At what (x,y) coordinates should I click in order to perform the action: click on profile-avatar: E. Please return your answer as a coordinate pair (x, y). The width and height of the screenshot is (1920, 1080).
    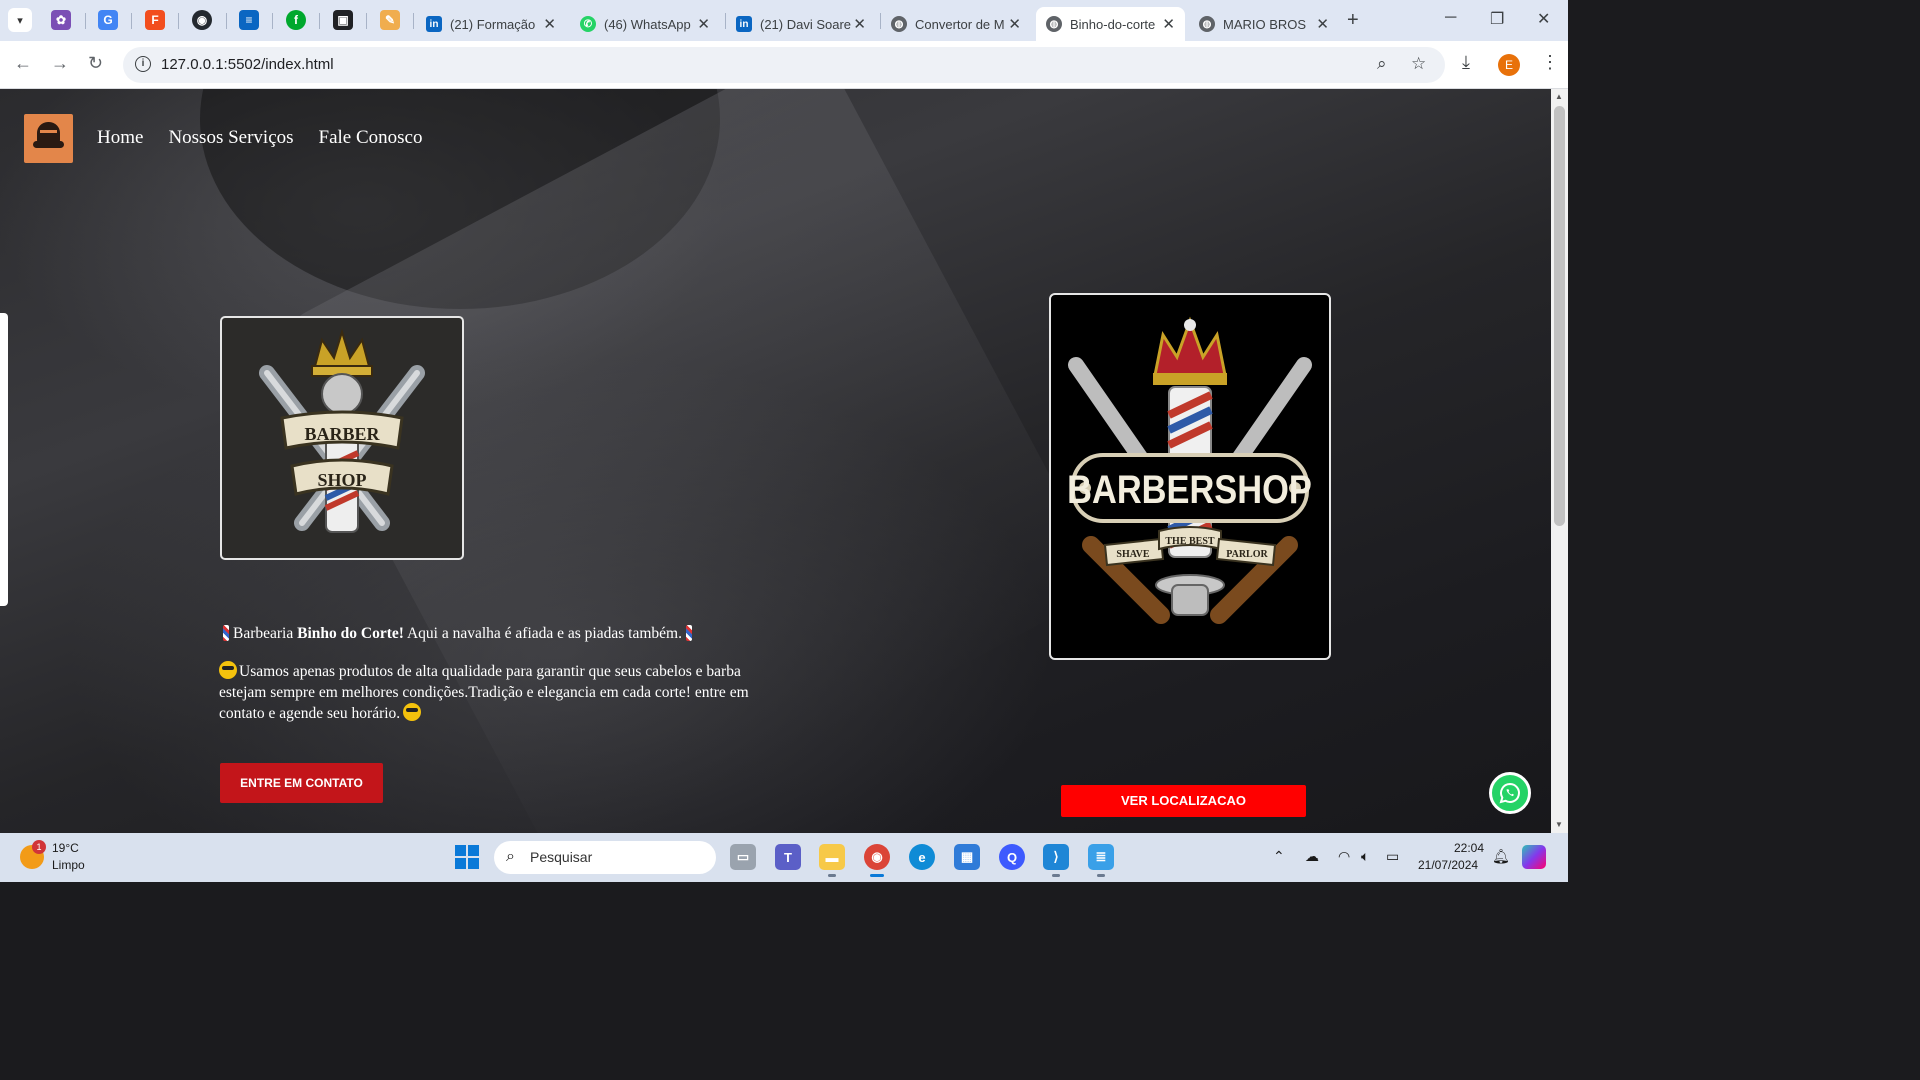
    Looking at the image, I should click on (1509, 65).